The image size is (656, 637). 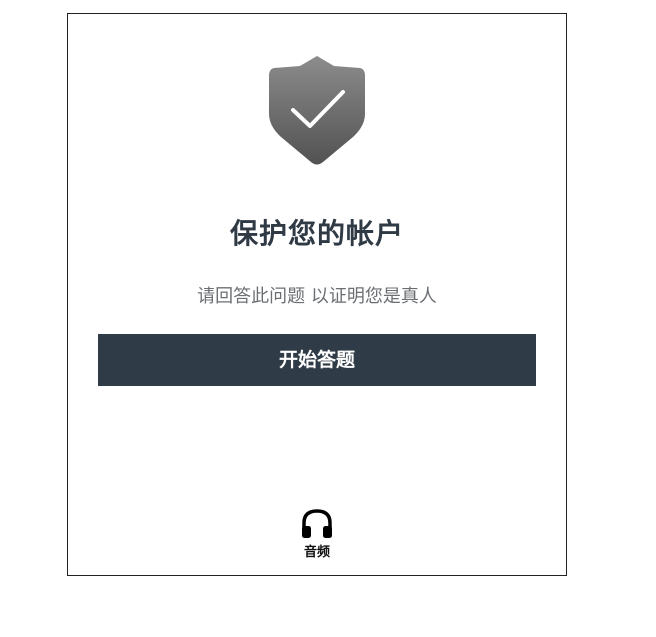 I want to click on headphones-icon, so click(x=317, y=523).